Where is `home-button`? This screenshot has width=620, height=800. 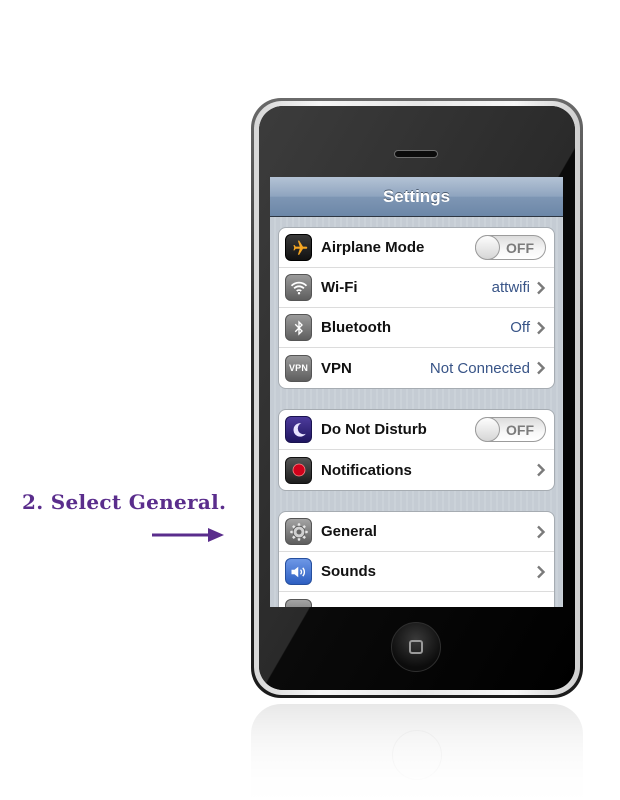 home-button is located at coordinates (416, 647).